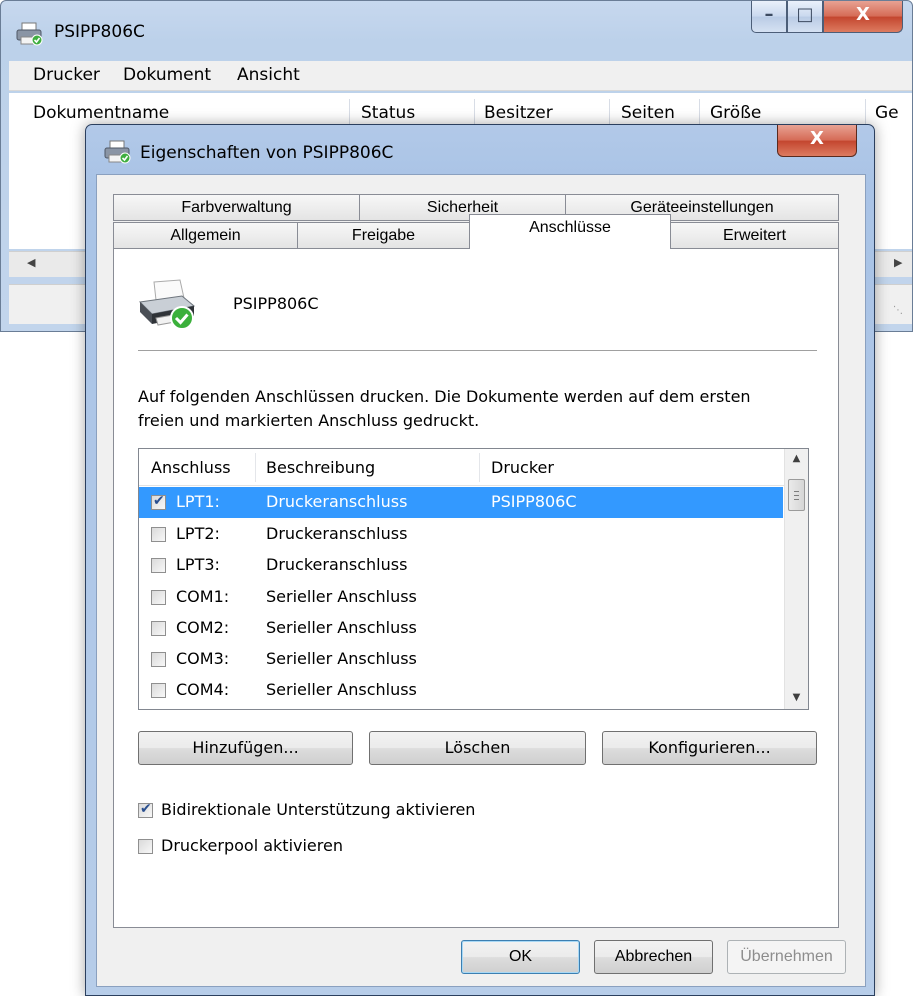 The image size is (913, 996). I want to click on menu-ansicht: Ansicht, so click(268, 75).